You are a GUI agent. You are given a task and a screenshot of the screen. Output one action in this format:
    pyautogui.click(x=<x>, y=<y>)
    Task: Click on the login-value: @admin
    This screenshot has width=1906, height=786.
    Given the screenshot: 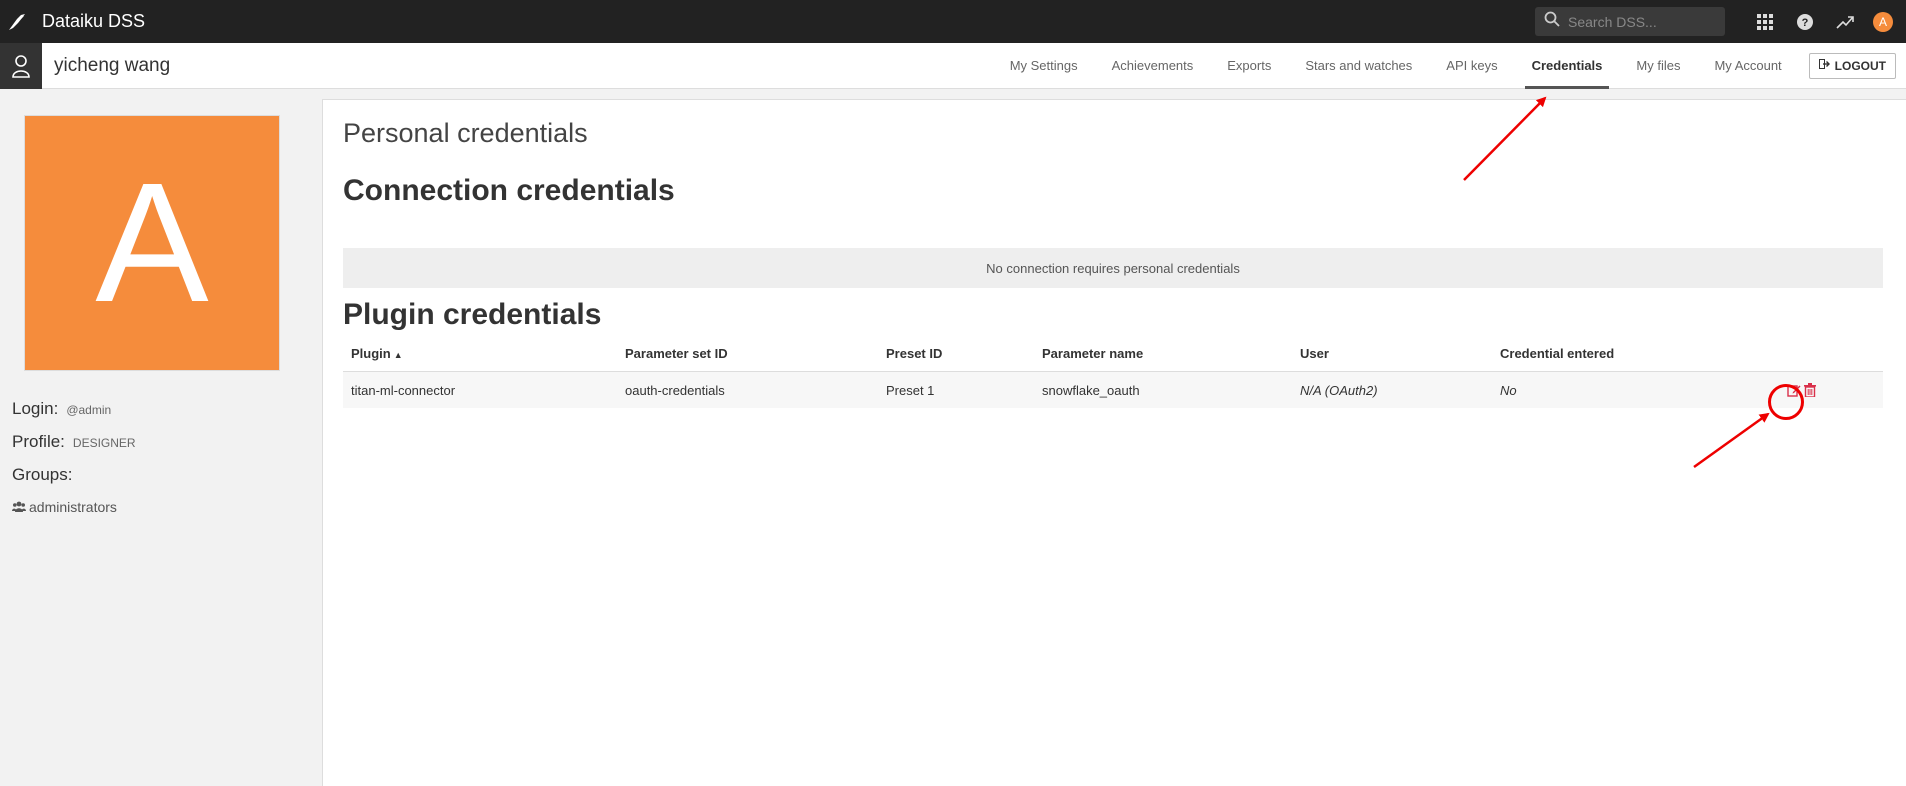 What is the action you would take?
    pyautogui.click(x=89, y=410)
    